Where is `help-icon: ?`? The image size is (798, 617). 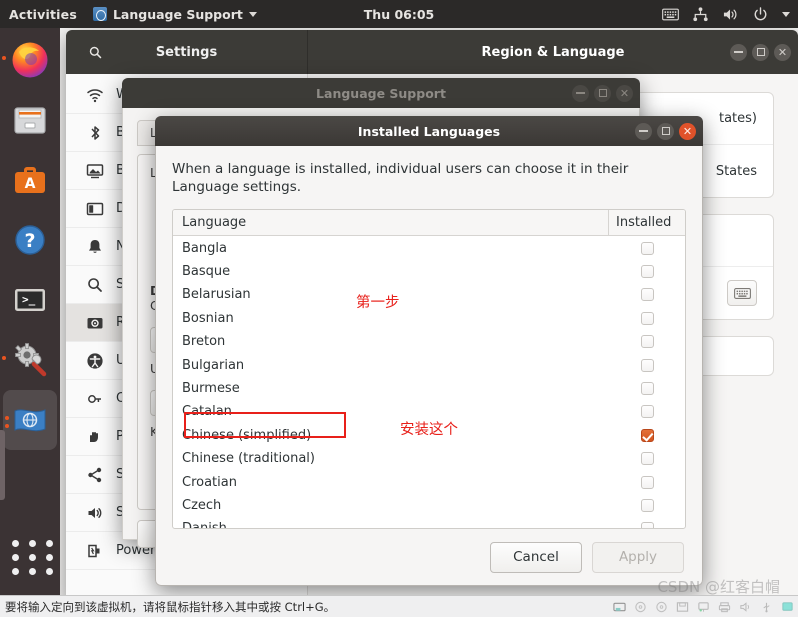 help-icon: ? is located at coordinates (30, 240).